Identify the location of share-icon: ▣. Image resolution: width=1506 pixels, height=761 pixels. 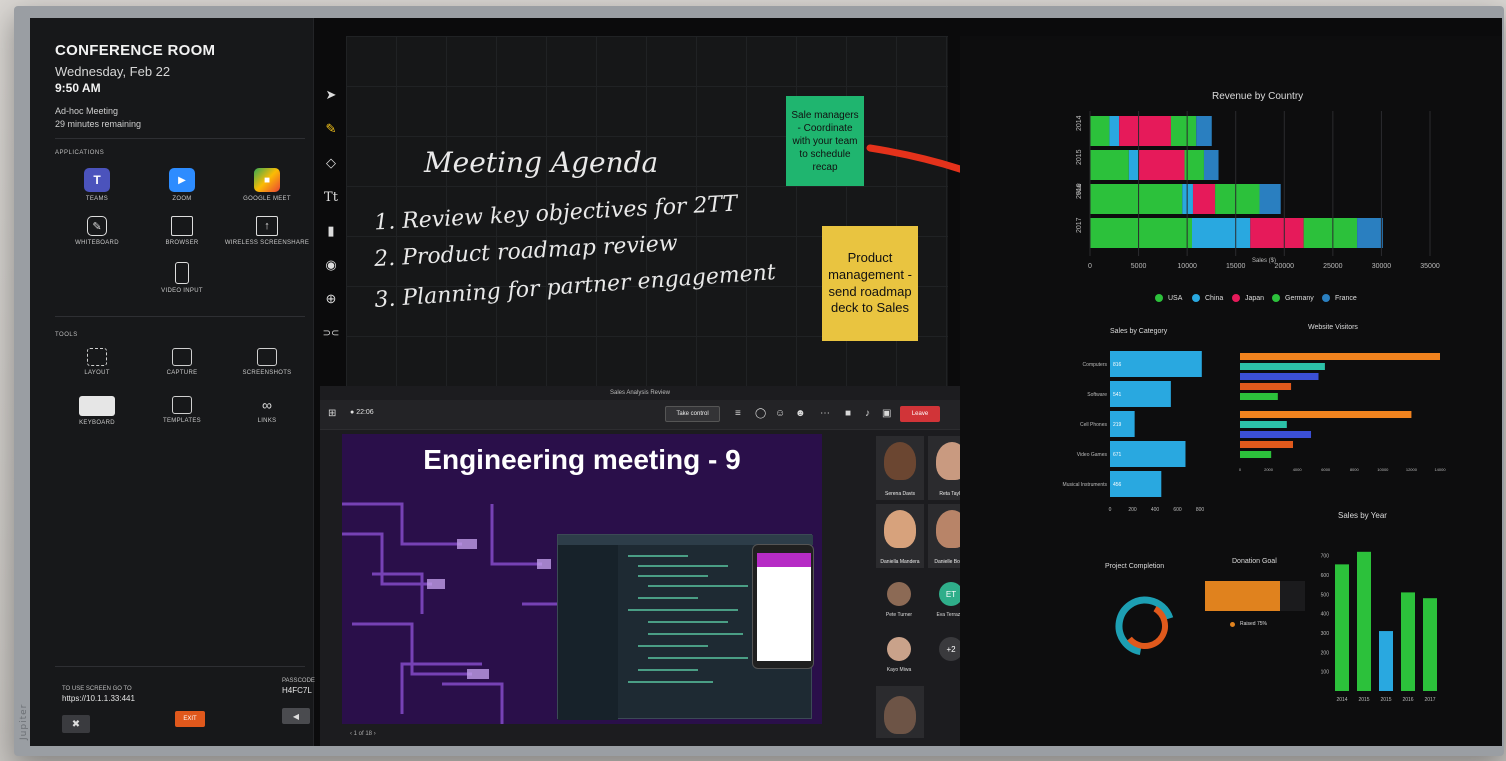
(886, 413).